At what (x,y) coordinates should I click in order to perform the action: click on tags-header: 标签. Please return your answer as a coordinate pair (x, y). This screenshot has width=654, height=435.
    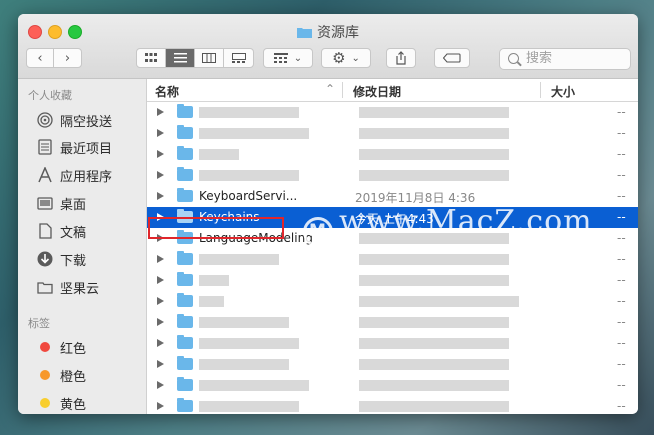
    Looking at the image, I should click on (39, 323).